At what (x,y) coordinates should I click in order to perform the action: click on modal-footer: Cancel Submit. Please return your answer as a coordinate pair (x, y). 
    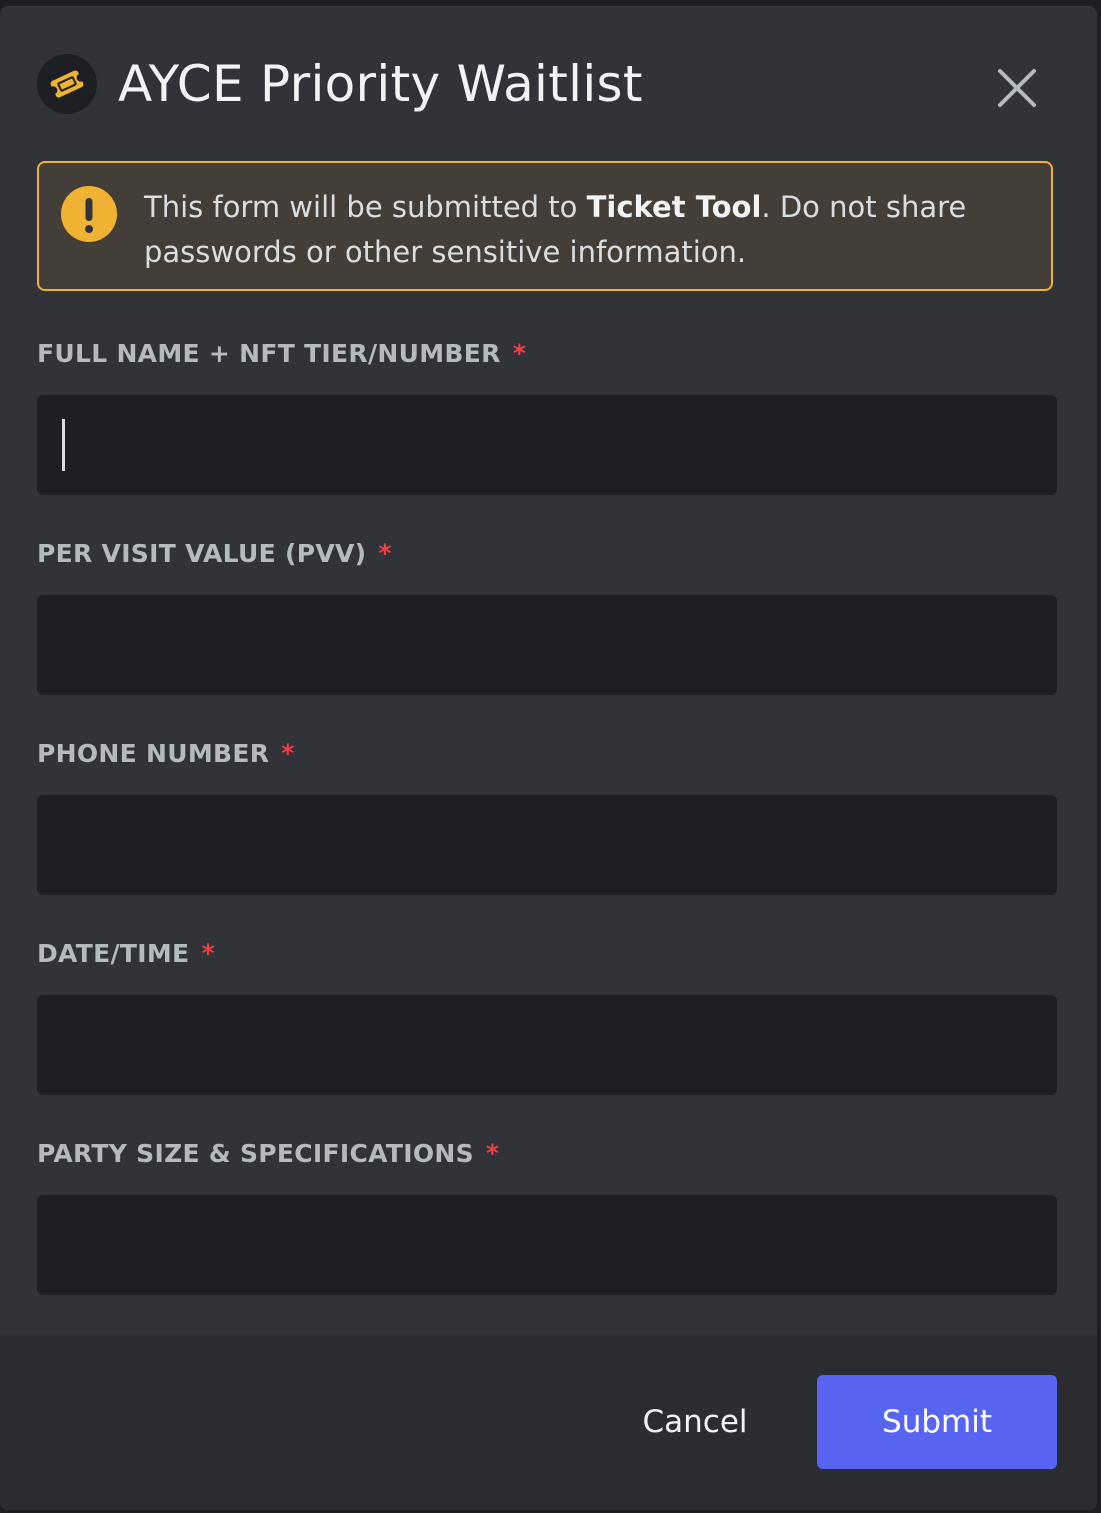
    Looking at the image, I should click on (548, 1422).